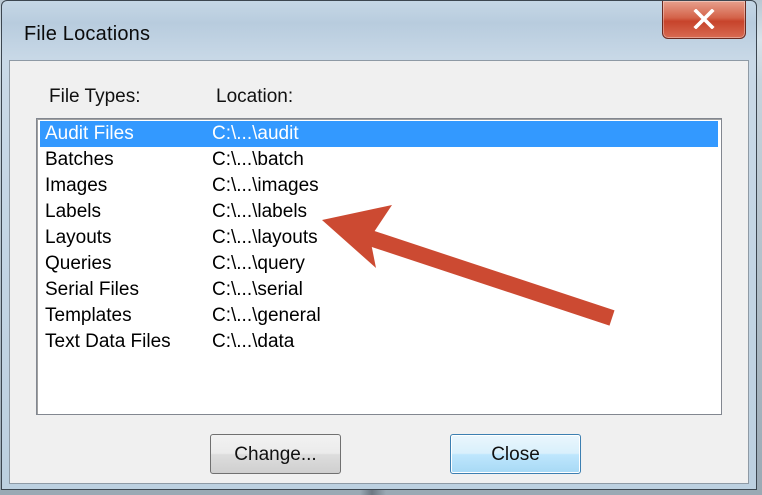  I want to click on window-title: File Locations, so click(87, 34).